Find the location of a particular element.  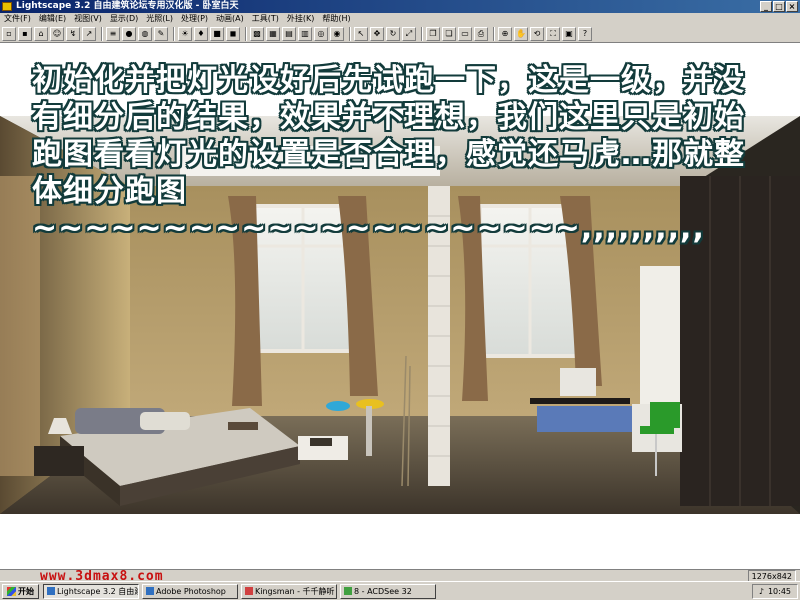

select-icon: ↖ is located at coordinates (361, 33).